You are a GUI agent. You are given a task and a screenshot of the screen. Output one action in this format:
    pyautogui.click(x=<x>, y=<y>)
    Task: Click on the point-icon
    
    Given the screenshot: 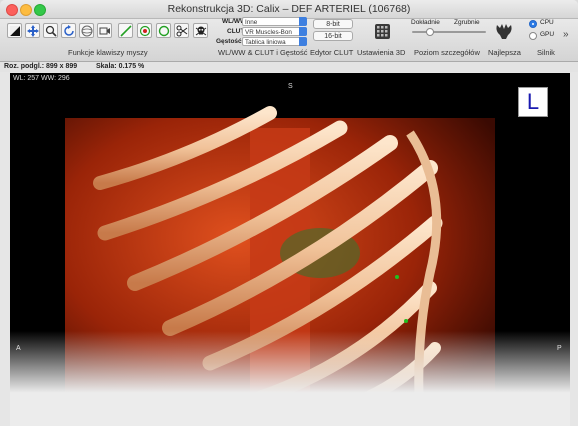 What is the action you would take?
    pyautogui.click(x=144, y=30)
    